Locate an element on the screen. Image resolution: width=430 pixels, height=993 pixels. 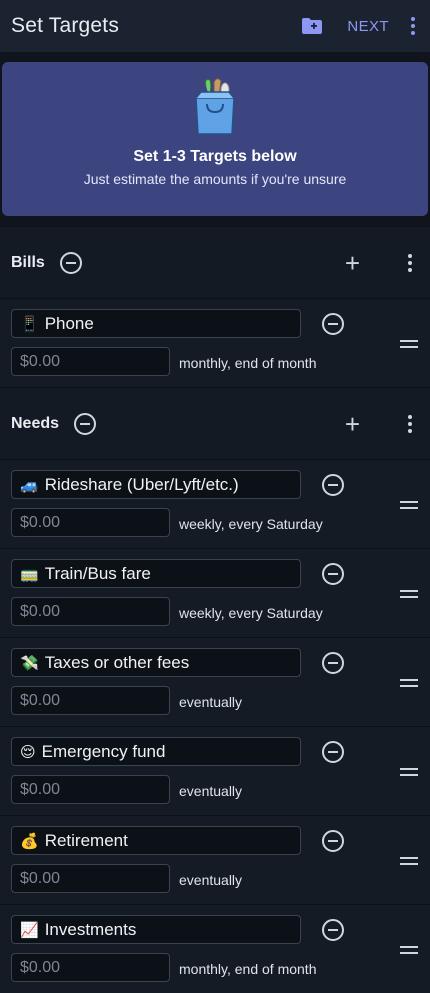
target-name-field: 📱 Phone is located at coordinates (156, 323).